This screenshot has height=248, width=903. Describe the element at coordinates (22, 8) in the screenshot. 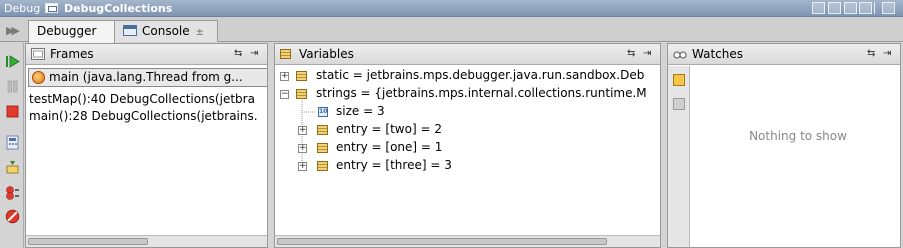

I see `window-label: Debug` at that location.